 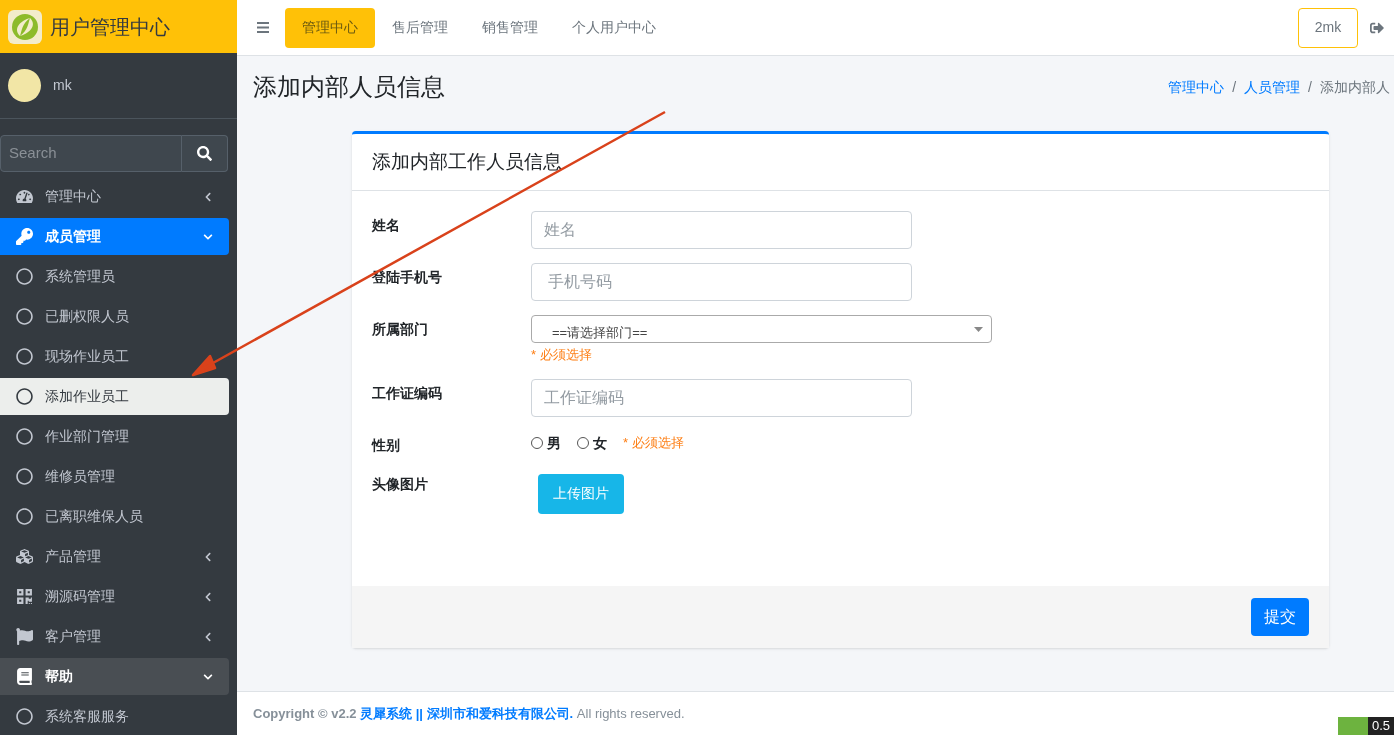 What do you see at coordinates (407, 393) in the screenshot?
I see `field-label: 工作证编码` at bounding box center [407, 393].